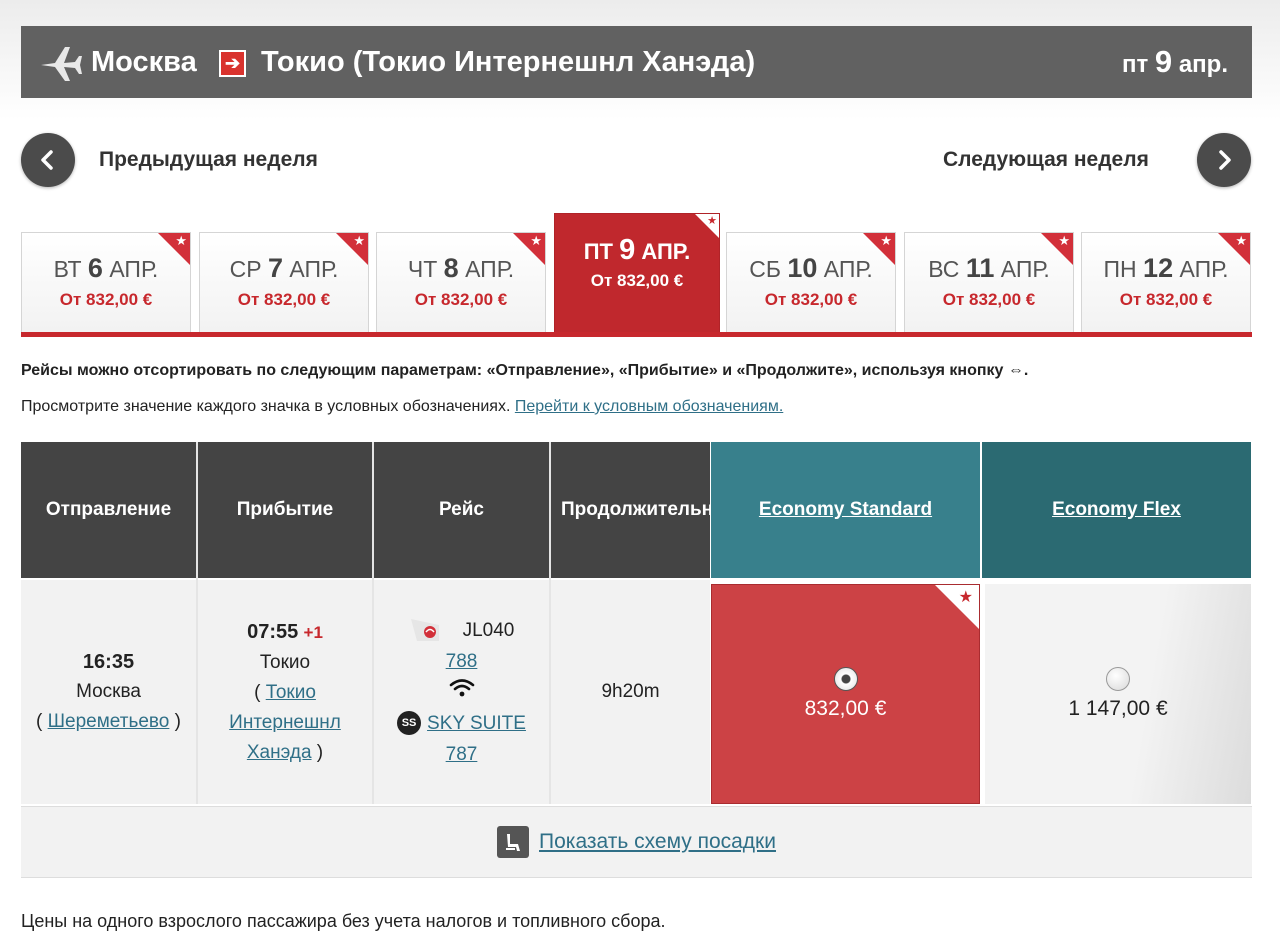 This screenshot has width=1280, height=946. Describe the element at coordinates (106, 282) in the screenshot. I see `date-tab: ★ ВТ 6 АПР. От 832,00 €` at that location.